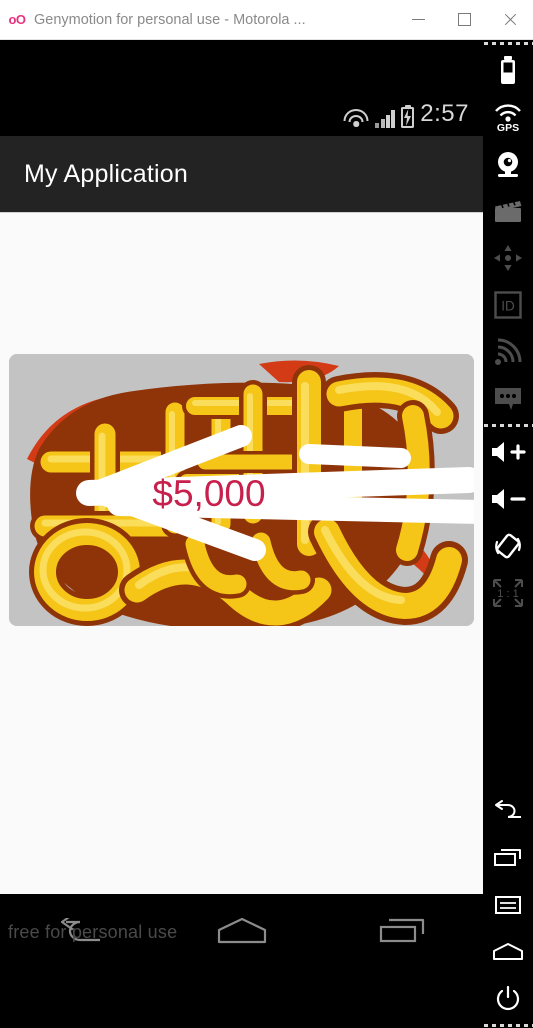 The height and width of the screenshot is (1028, 533). I want to click on maximize-icon, so click(464, 19).